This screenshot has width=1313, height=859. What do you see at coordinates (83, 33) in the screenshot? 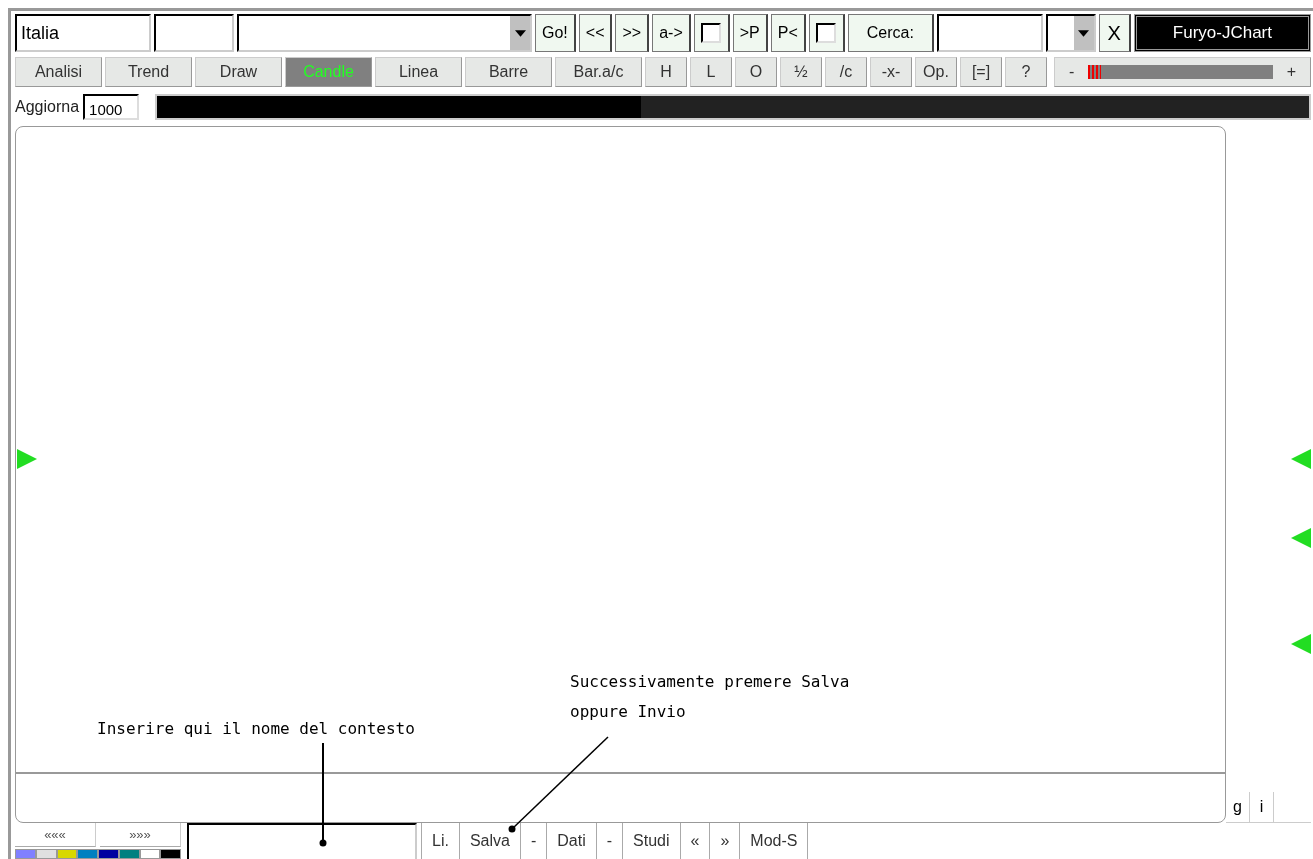
I see `market-field: Italia` at bounding box center [83, 33].